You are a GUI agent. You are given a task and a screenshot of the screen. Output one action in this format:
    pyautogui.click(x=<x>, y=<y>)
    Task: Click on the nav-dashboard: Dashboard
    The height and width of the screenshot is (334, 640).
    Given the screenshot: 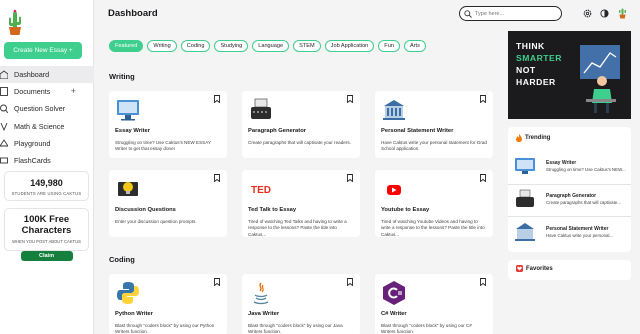 What is the action you would take?
    pyautogui.click(x=47, y=75)
    